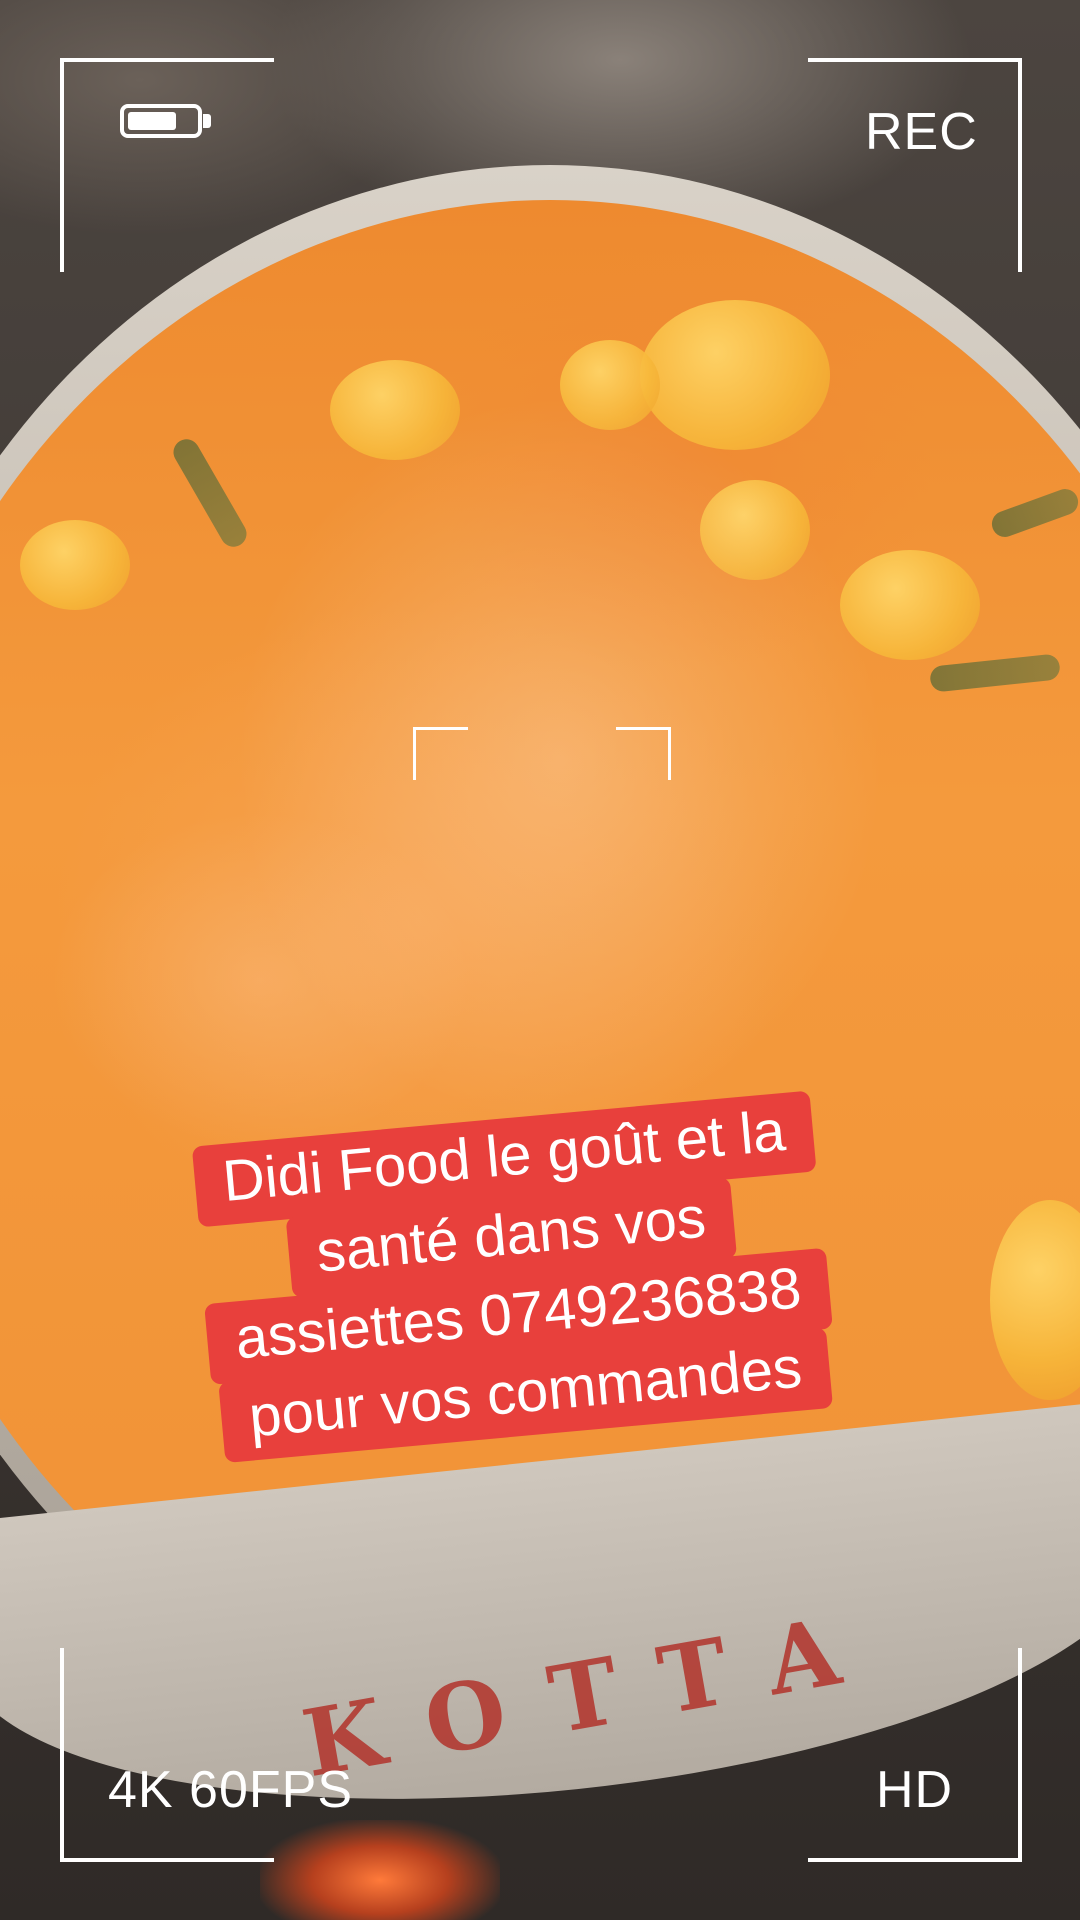 The height and width of the screenshot is (1920, 1080). I want to click on viewfinder-corner-top-right, so click(915, 165).